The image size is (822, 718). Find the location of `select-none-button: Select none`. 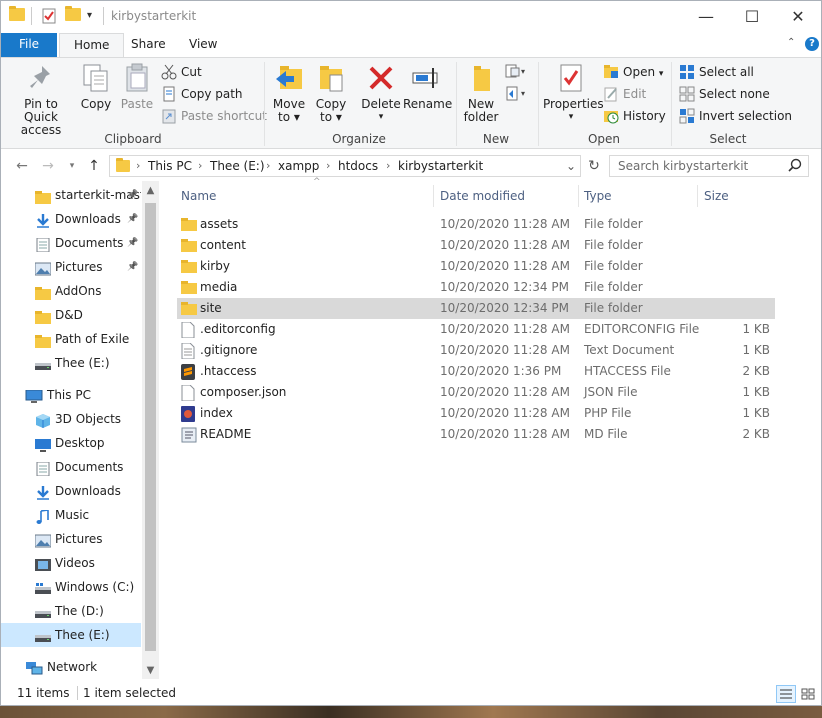

select-none-button: Select none is located at coordinates (724, 94).